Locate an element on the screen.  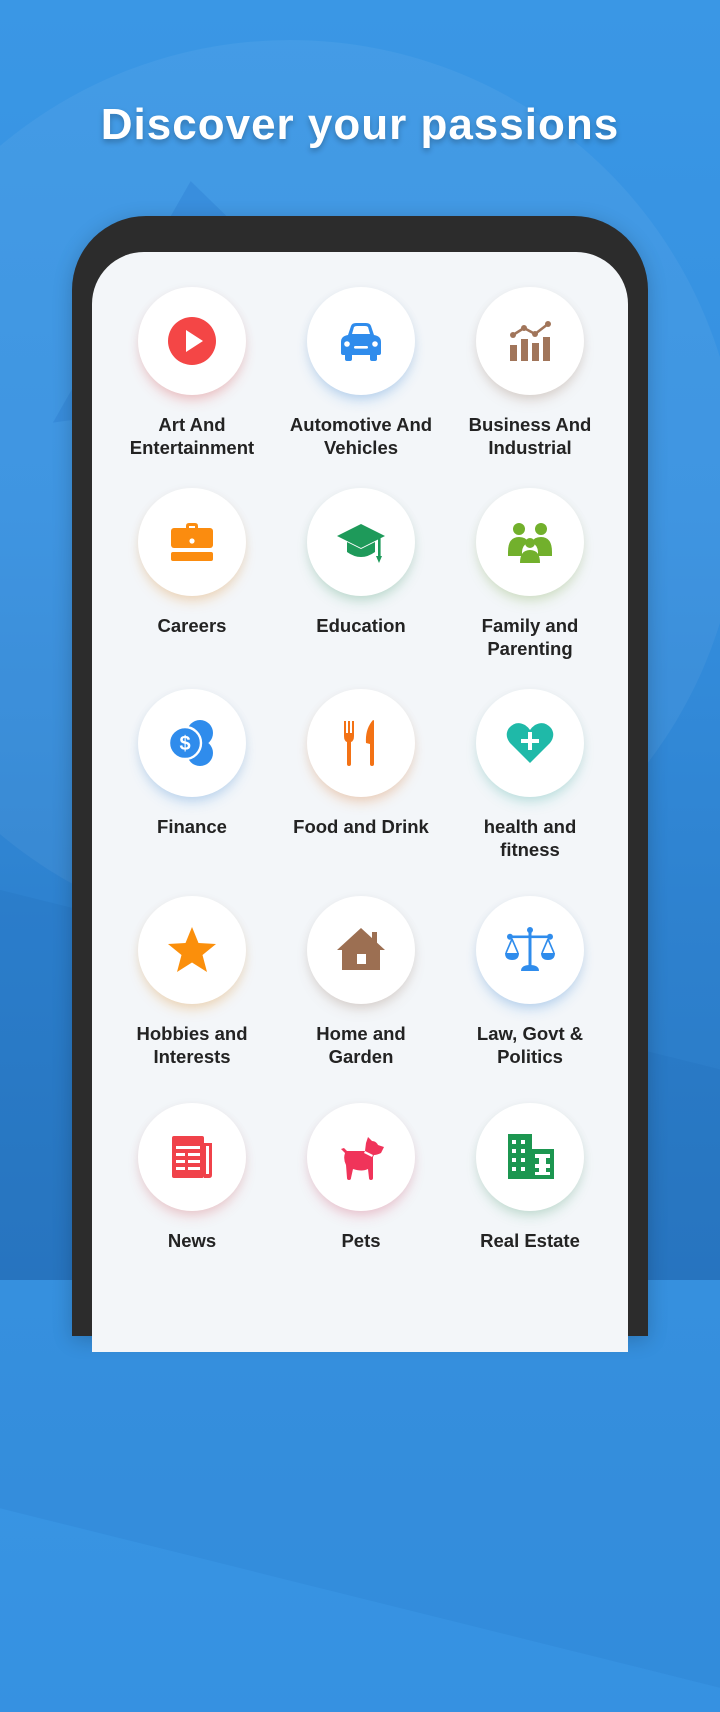
coins-icon: $ is located at coordinates (192, 743).